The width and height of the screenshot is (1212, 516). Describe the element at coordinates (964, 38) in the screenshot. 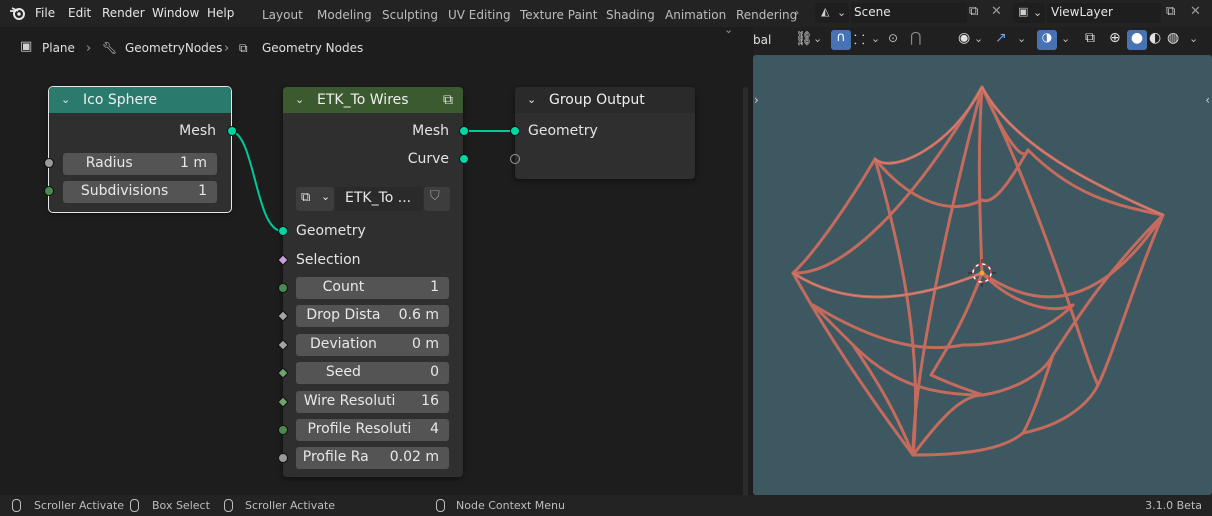

I see `visibility-eye-icon: ◉` at that location.